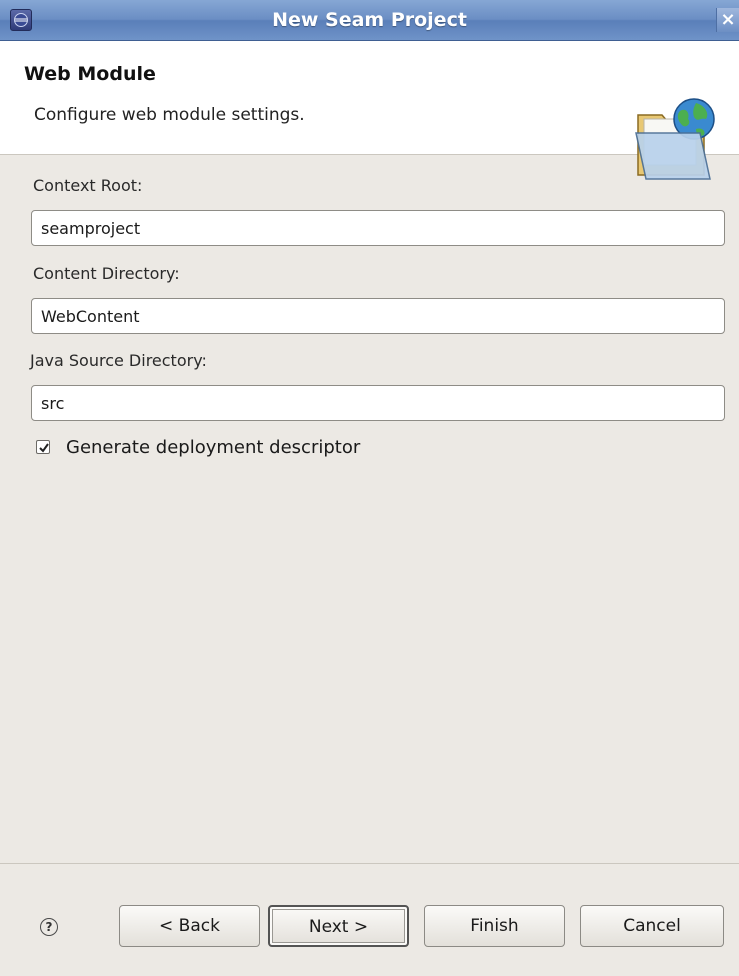 The width and height of the screenshot is (739, 976). Describe the element at coordinates (49, 927) in the screenshot. I see `help-icon: ?` at that location.